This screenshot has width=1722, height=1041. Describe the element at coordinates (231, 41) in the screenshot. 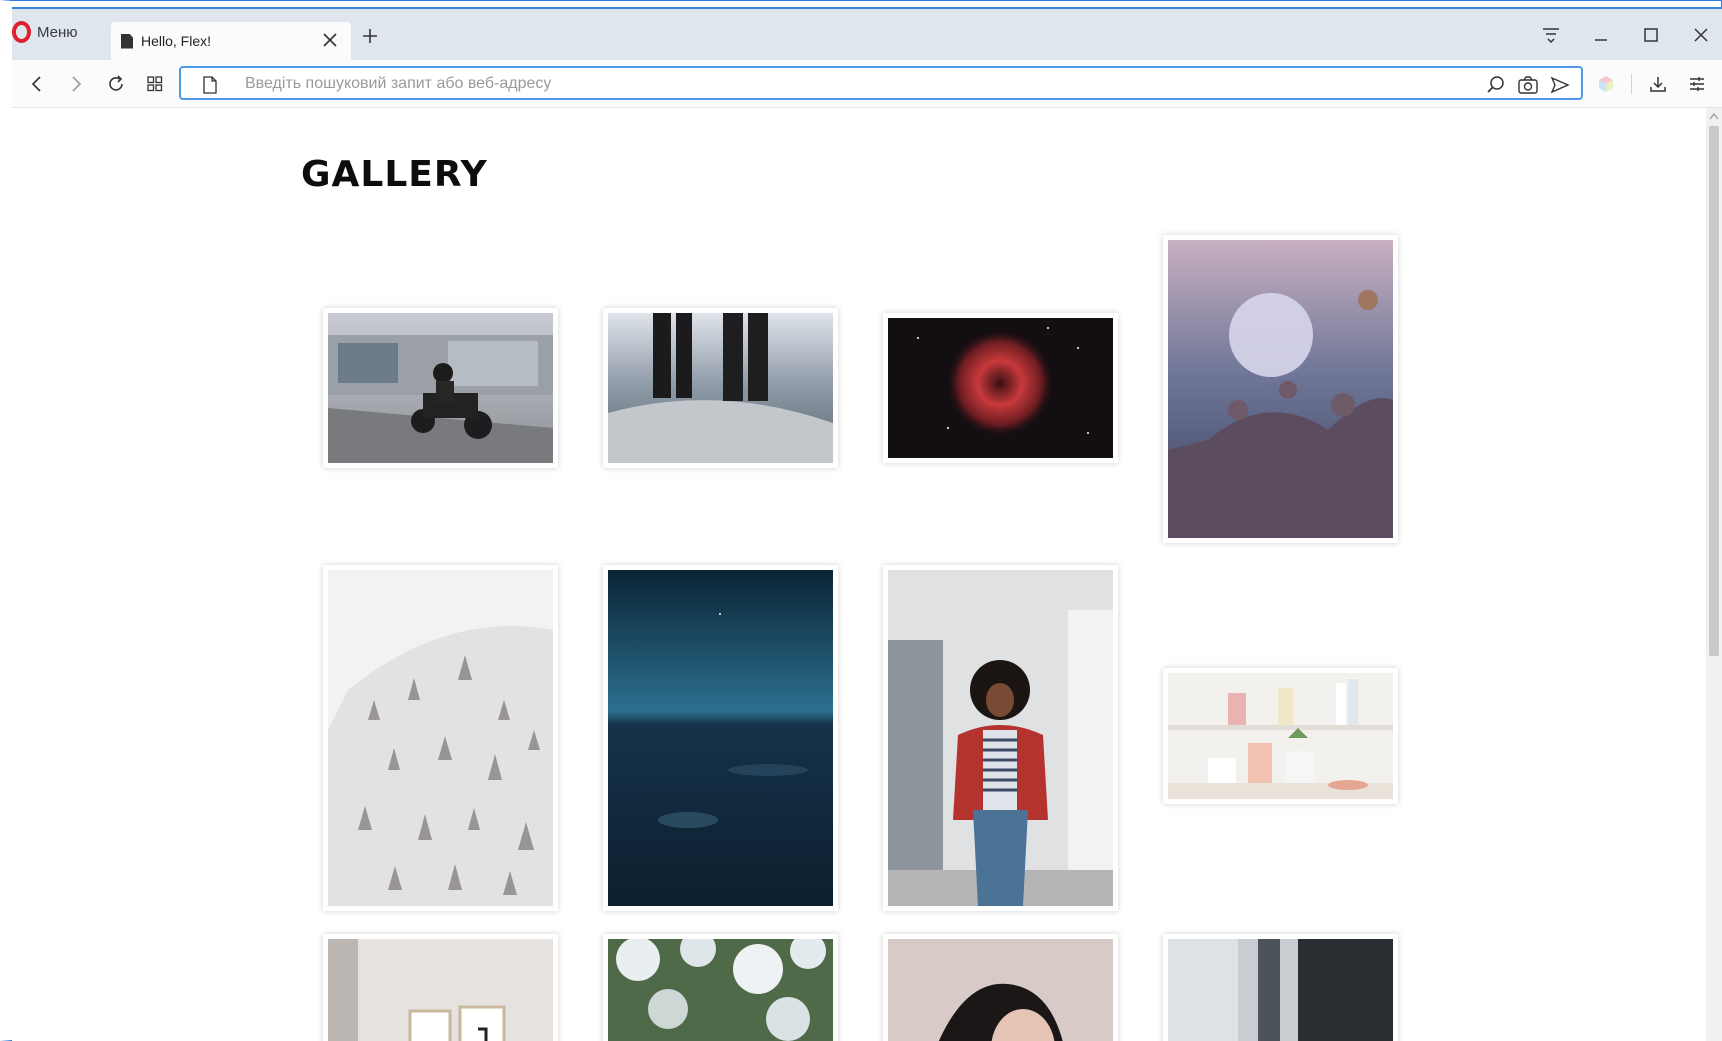

I see `active-tab: Hello, Flex!` at that location.